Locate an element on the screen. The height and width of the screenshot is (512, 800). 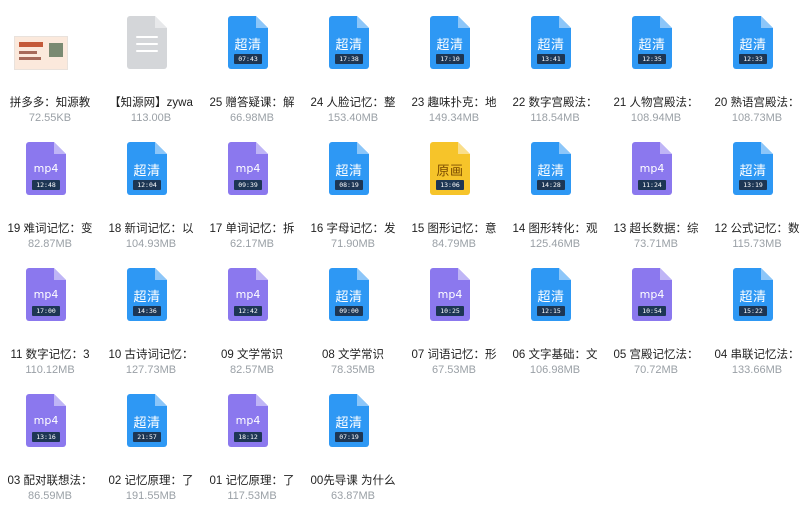
video-hd-icon: 超清 13:41 is located at coordinates (551, 42).